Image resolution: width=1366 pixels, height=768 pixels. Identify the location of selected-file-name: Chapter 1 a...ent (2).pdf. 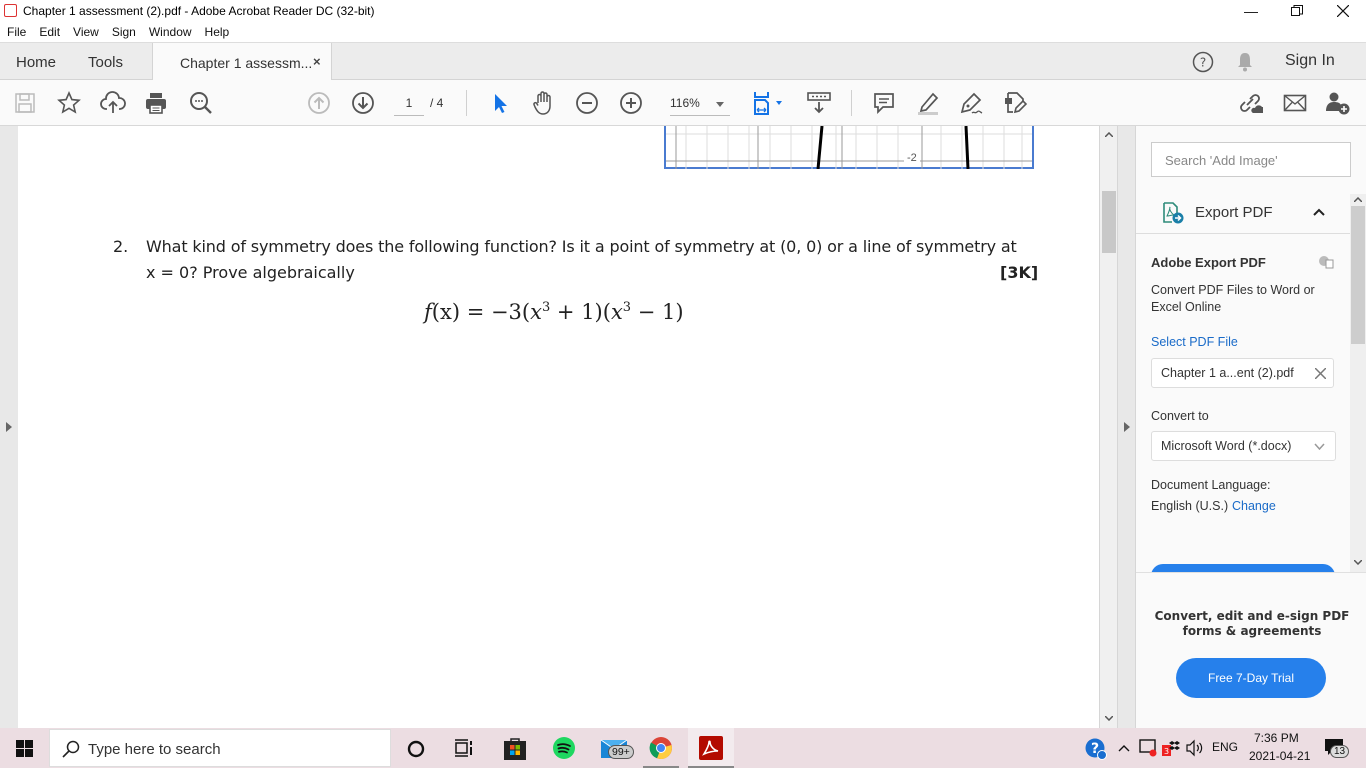
(1227, 373).